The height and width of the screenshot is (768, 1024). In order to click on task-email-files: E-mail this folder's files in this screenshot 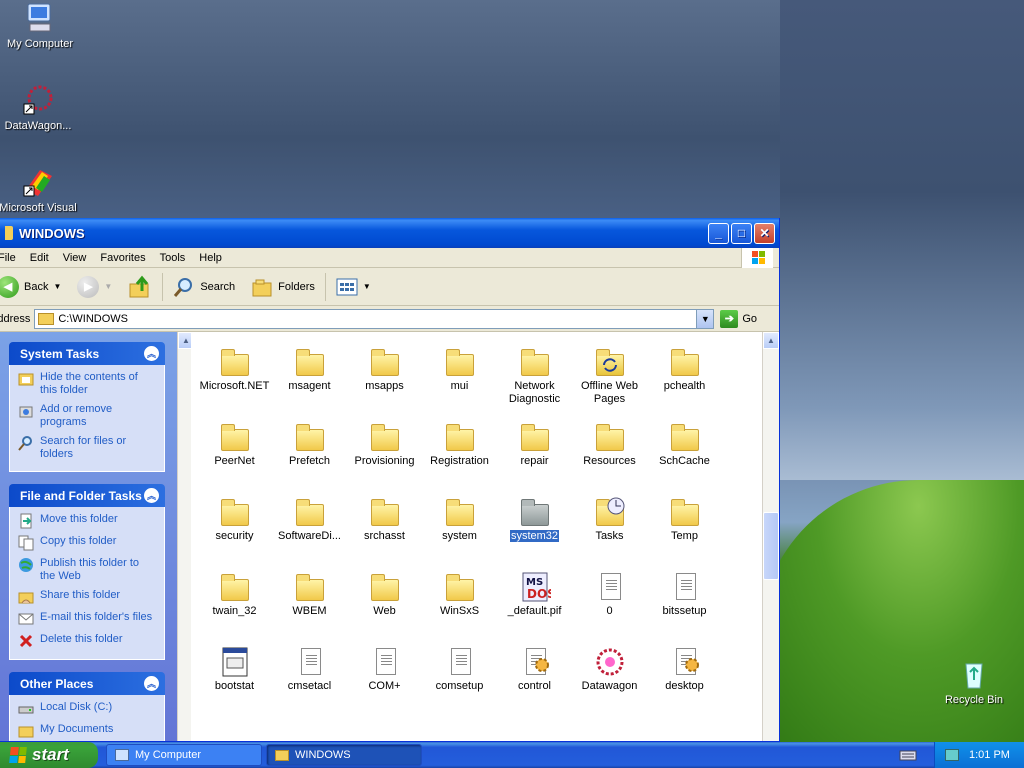, I will do `click(87, 619)`.